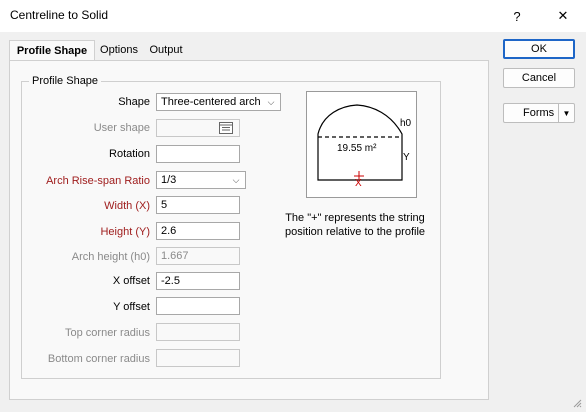  What do you see at coordinates (121, 128) in the screenshot?
I see `user-shape-label: User shape` at bounding box center [121, 128].